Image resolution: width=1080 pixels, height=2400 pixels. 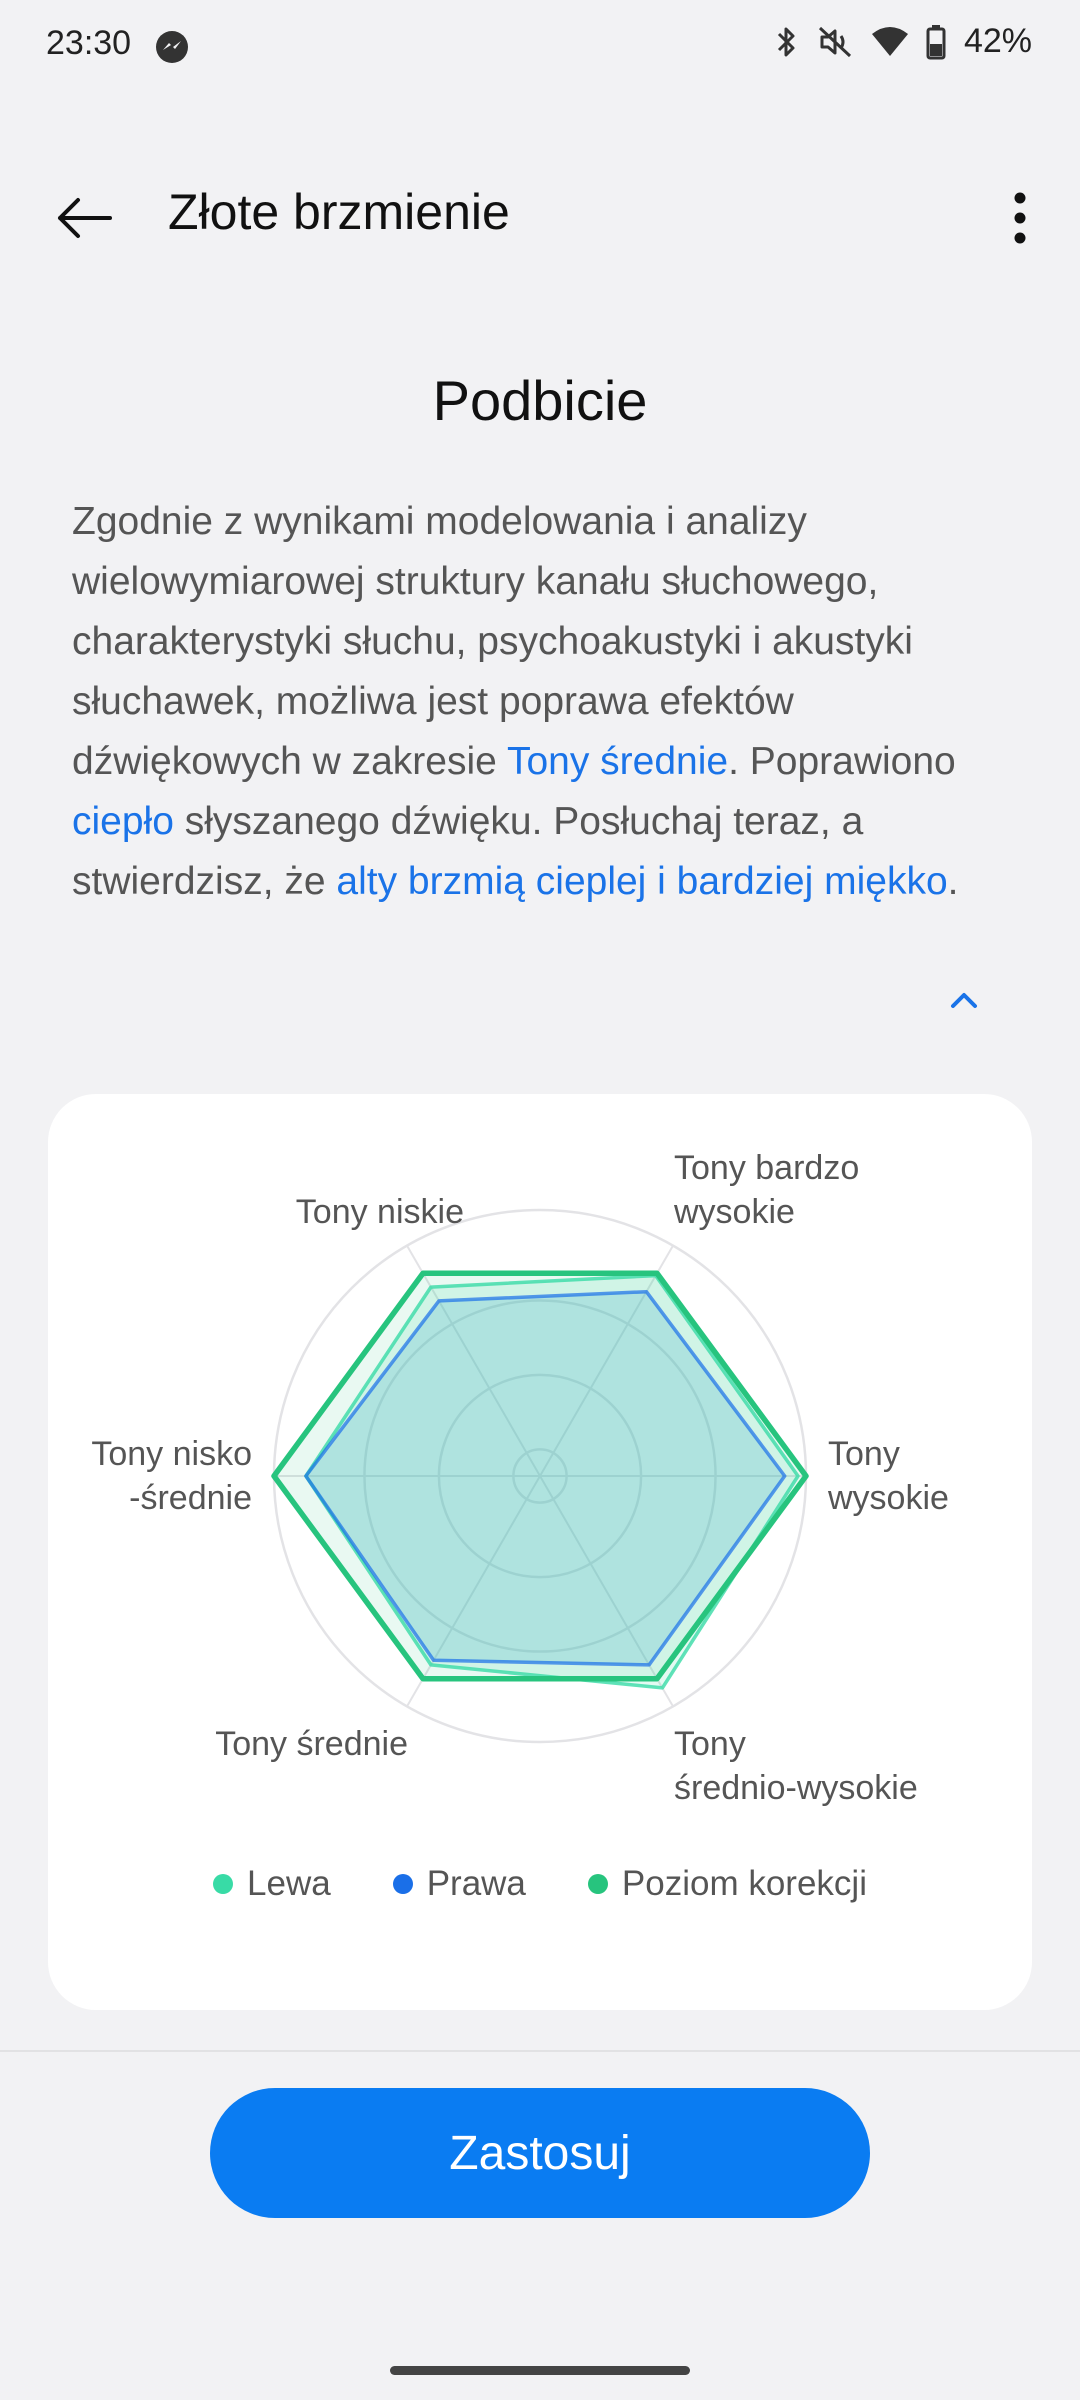 What do you see at coordinates (744, 1883) in the screenshot?
I see `legend-label: Poziom korekcji` at bounding box center [744, 1883].